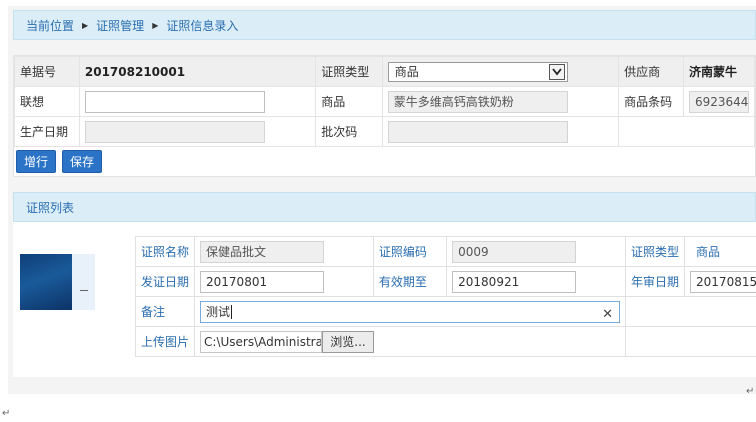 Image resolution: width=756 pixels, height=422 pixels. I want to click on cert-type-list-label: 证照类型, so click(655, 252).